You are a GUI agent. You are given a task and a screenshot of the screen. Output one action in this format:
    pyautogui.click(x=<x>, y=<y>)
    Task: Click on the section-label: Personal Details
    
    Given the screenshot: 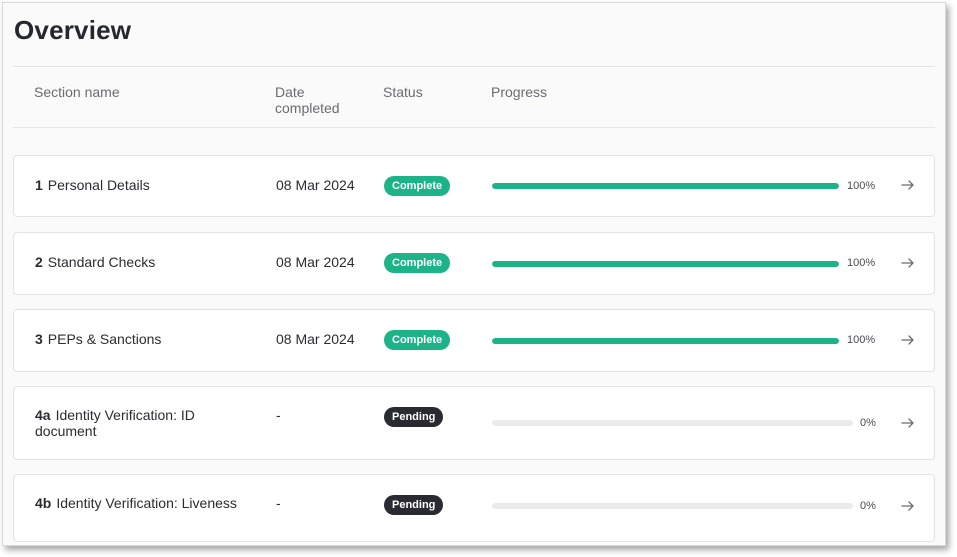 What is the action you would take?
    pyautogui.click(x=98, y=185)
    